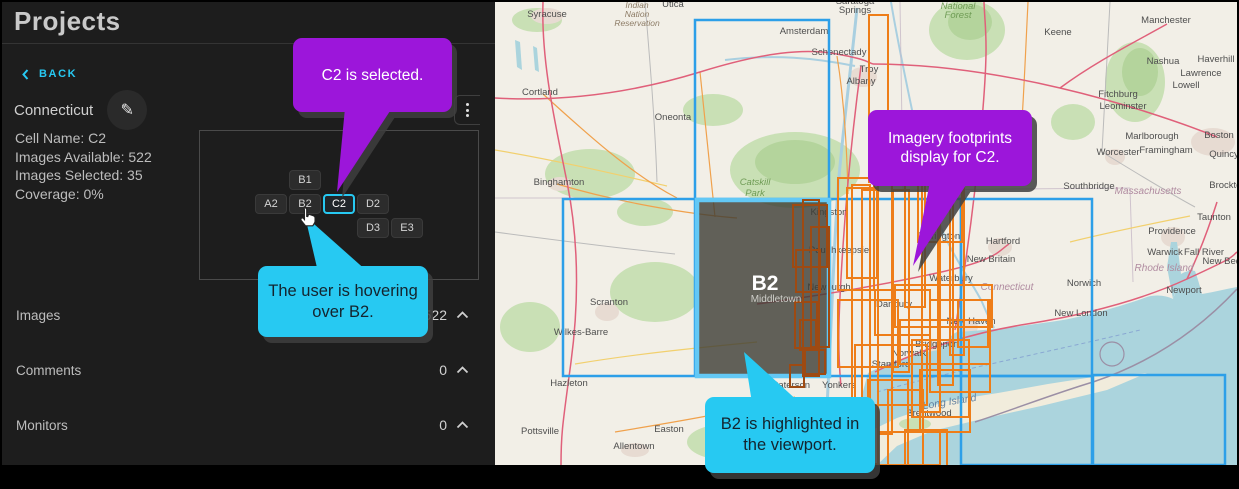 This screenshot has height=489, width=1239. I want to click on hand-cursor-icon, so click(308, 217).